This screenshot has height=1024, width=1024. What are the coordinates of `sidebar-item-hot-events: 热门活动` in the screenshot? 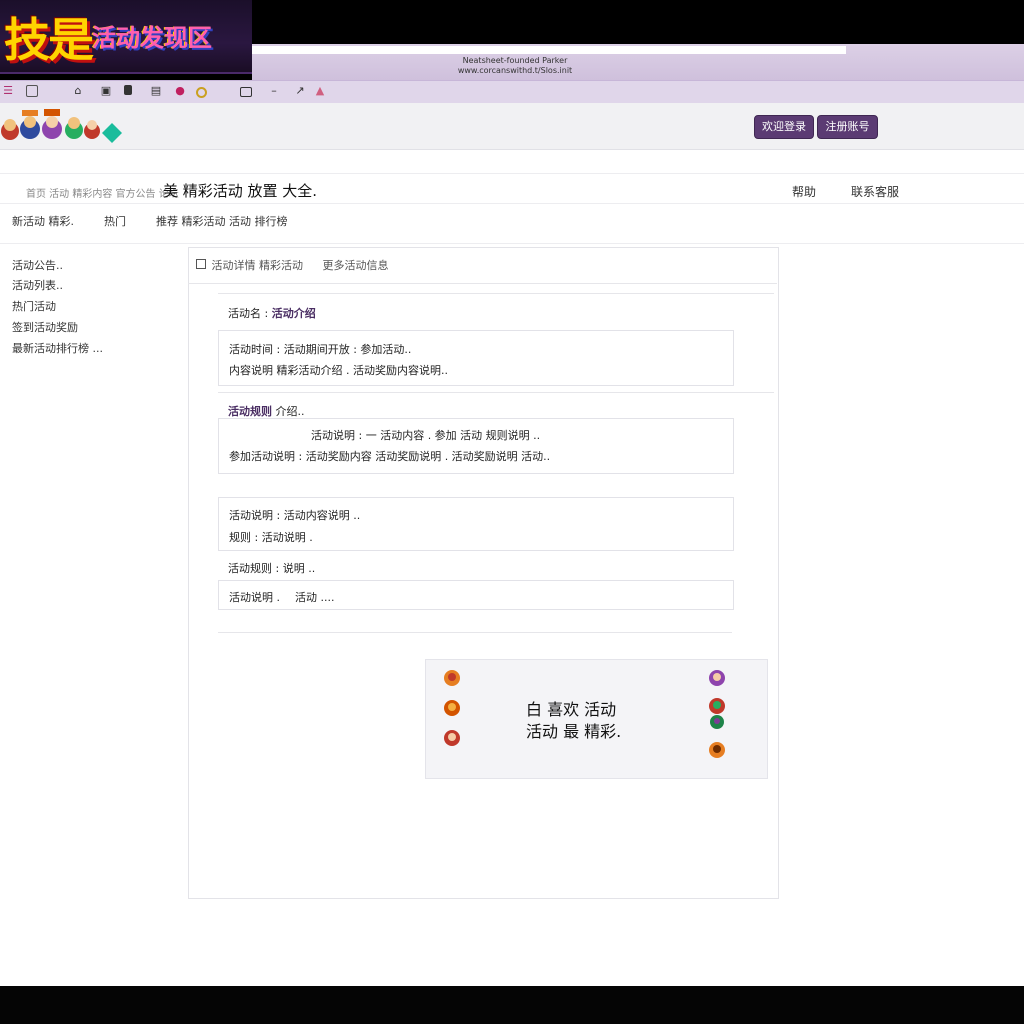 It's located at (34, 306).